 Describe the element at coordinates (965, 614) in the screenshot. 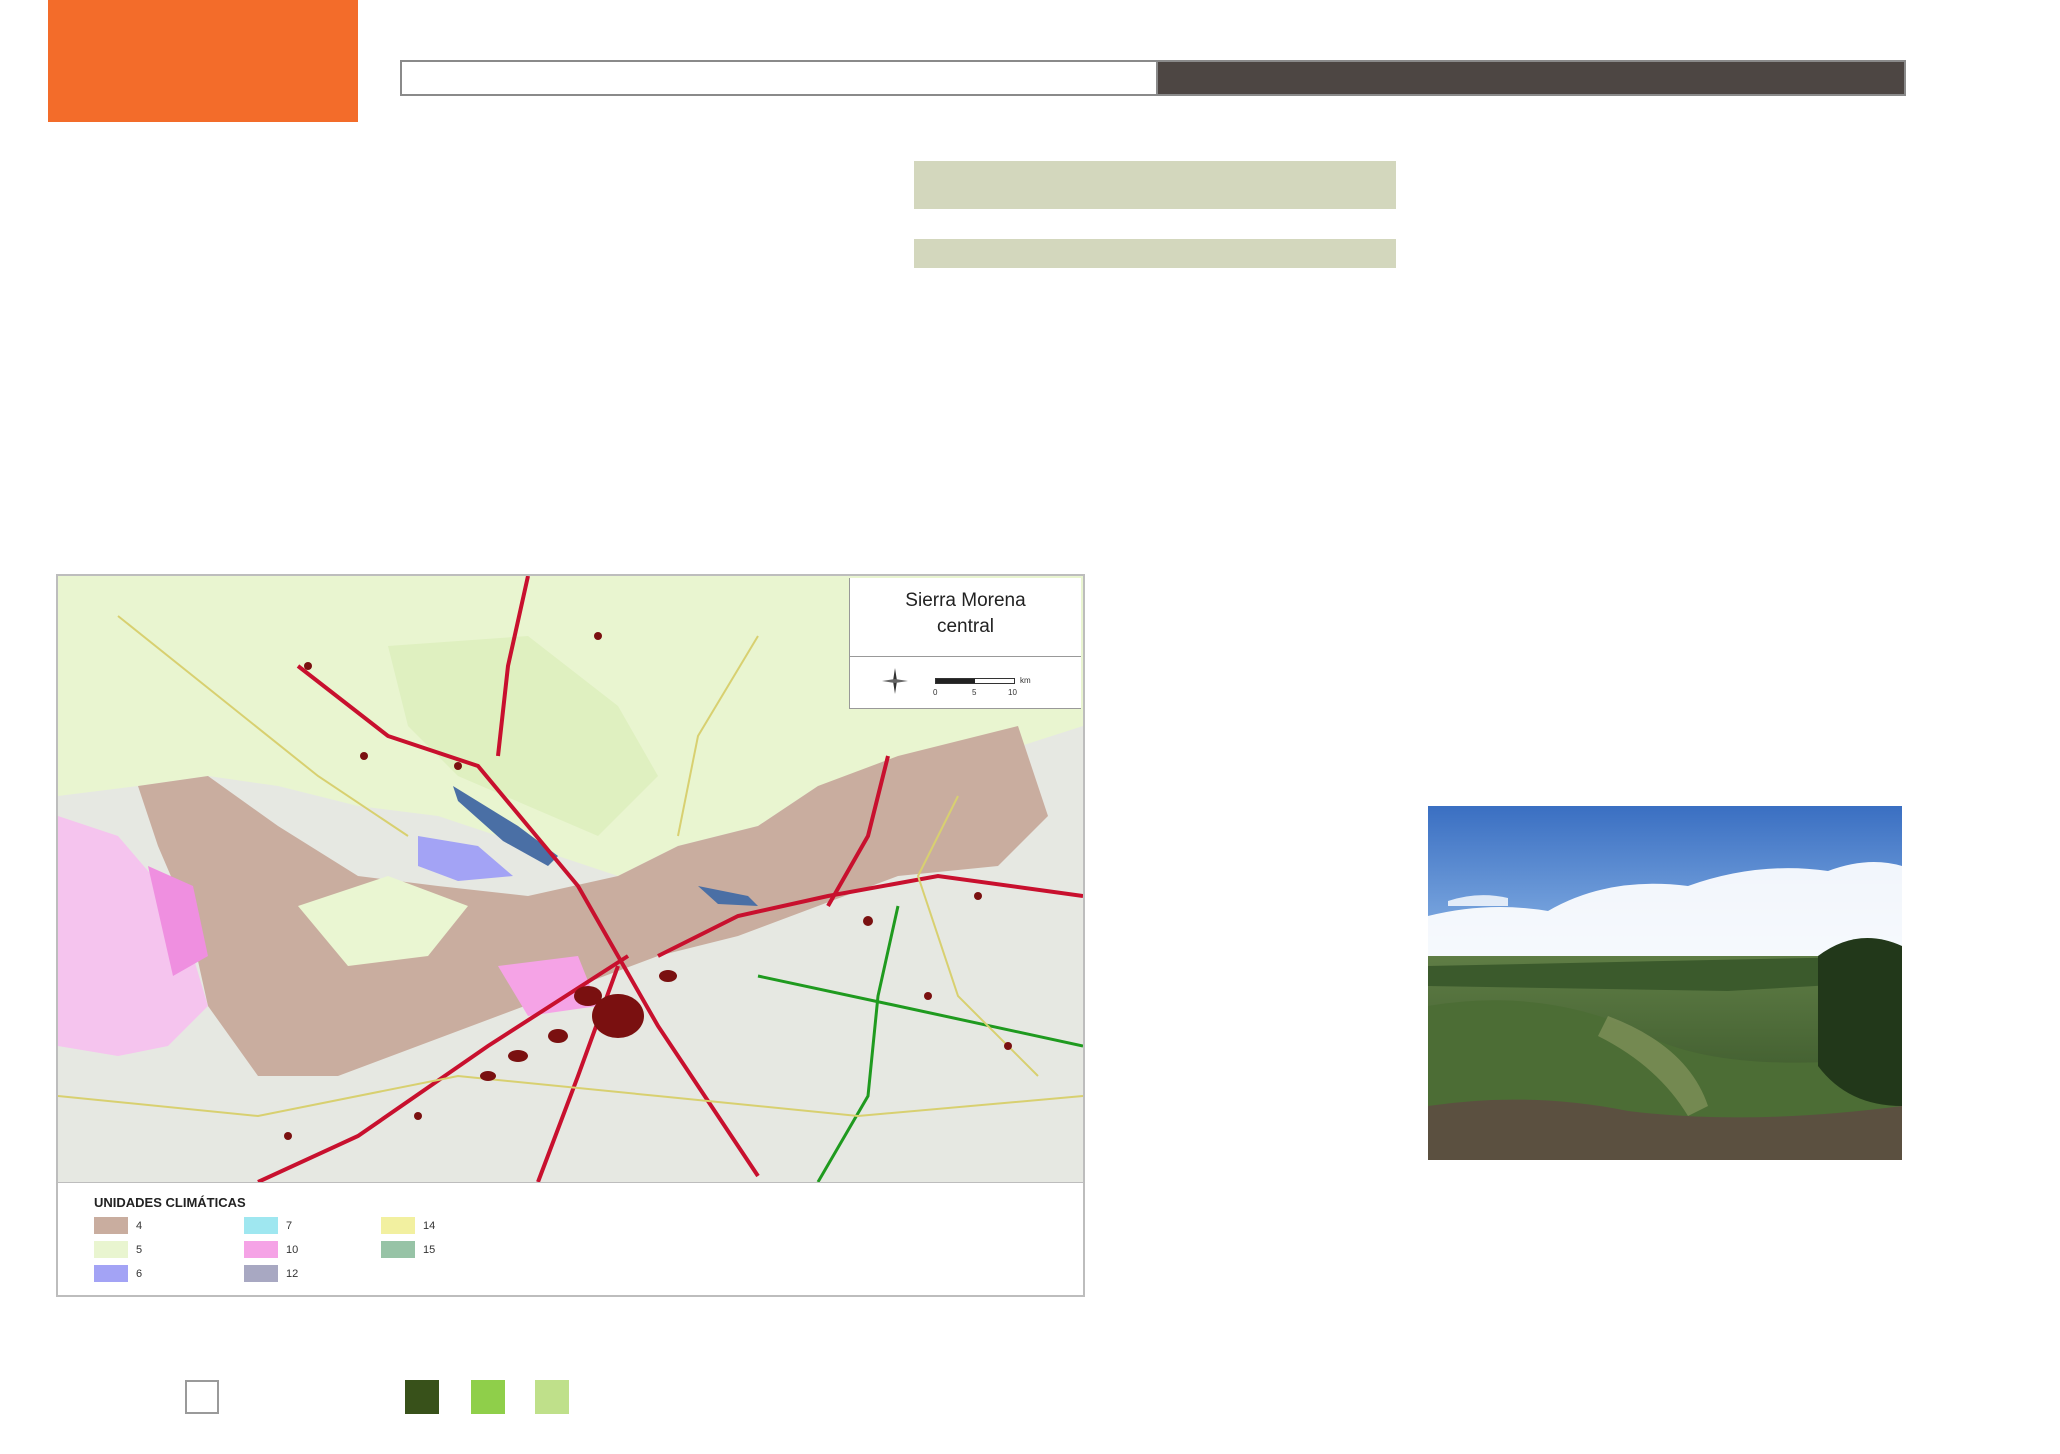

I see `map-title: Sierra Morena central` at that location.